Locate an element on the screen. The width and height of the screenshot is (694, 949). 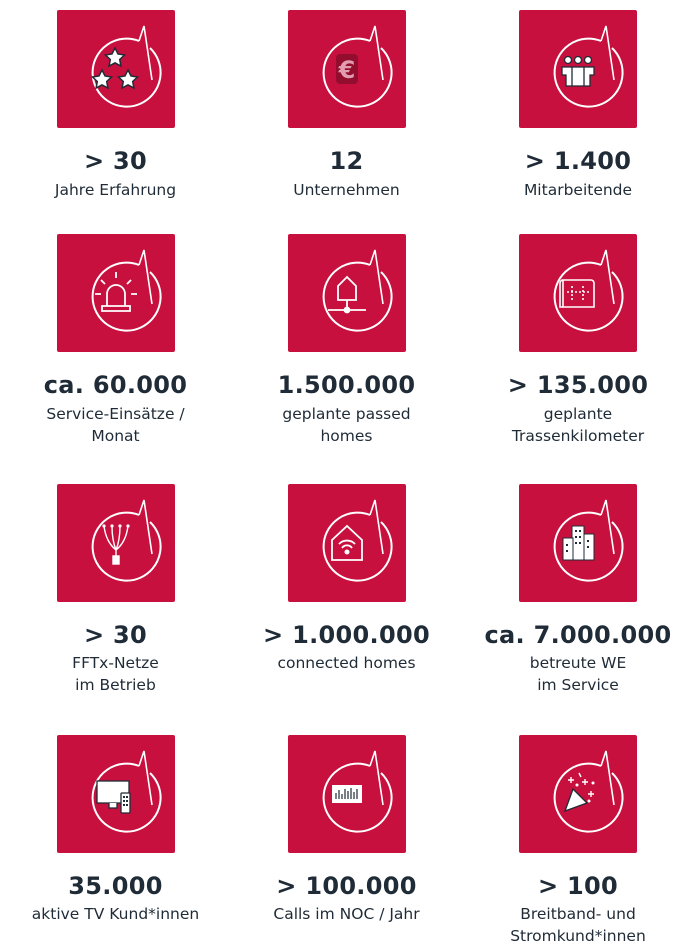
stat-label: Mitarbeitende is located at coordinates (578, 190).